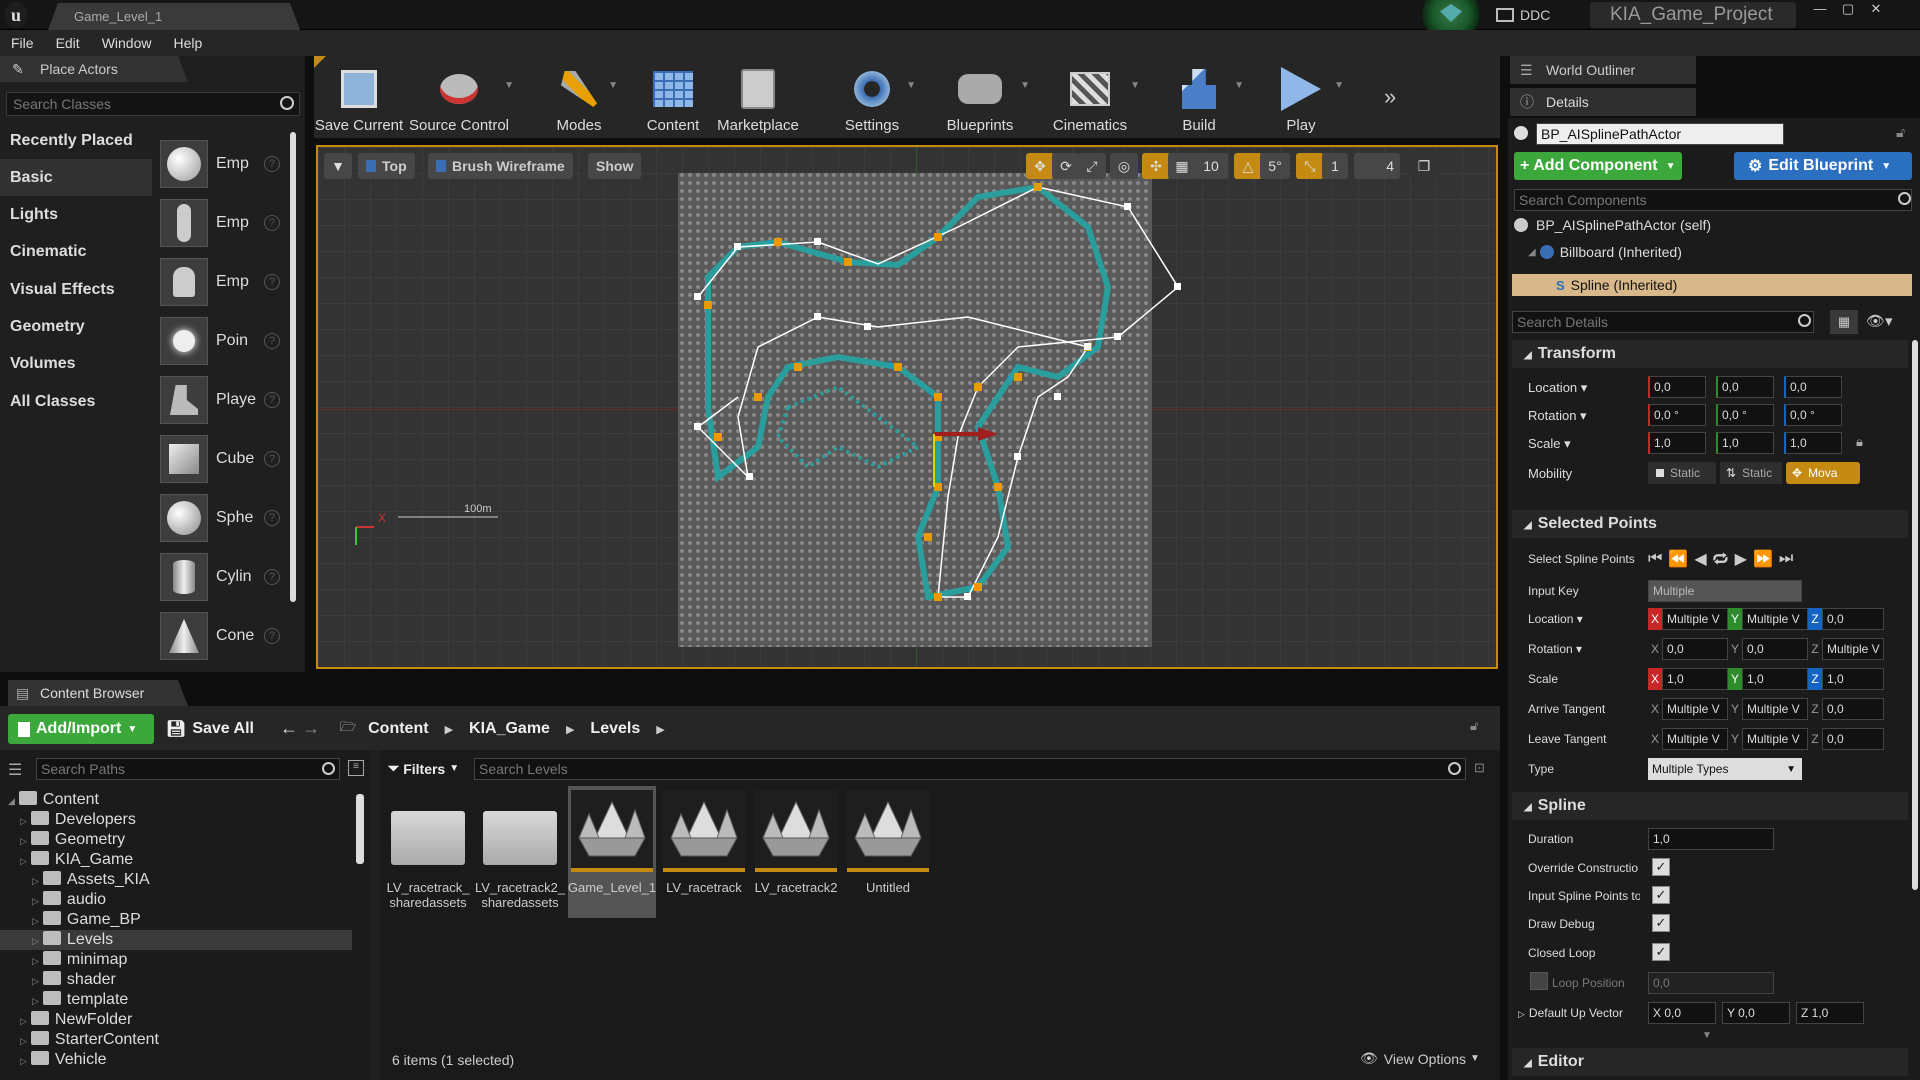  Describe the element at coordinates (127, 43) in the screenshot. I see `menu-window: Window` at that location.